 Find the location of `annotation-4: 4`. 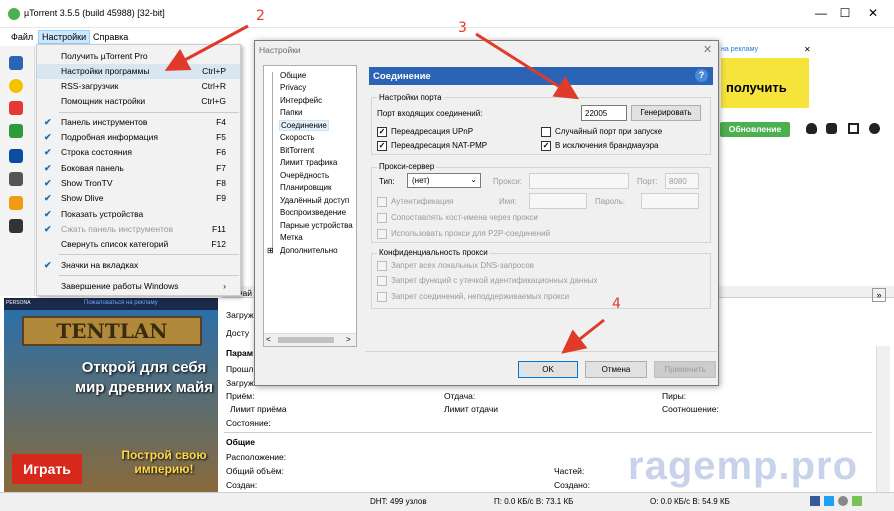

annotation-4: 4 is located at coordinates (616, 304).